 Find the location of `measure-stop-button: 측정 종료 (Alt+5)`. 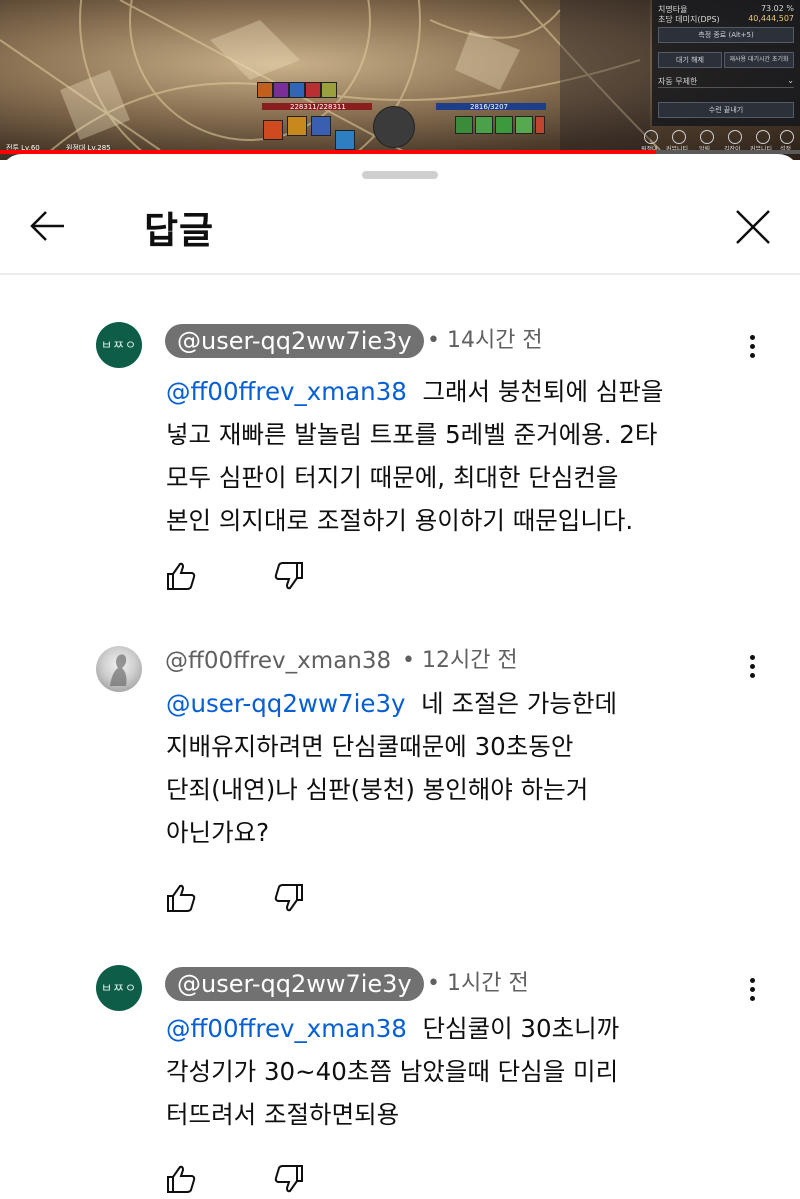

measure-stop-button: 측정 종료 (Alt+5) is located at coordinates (726, 35).